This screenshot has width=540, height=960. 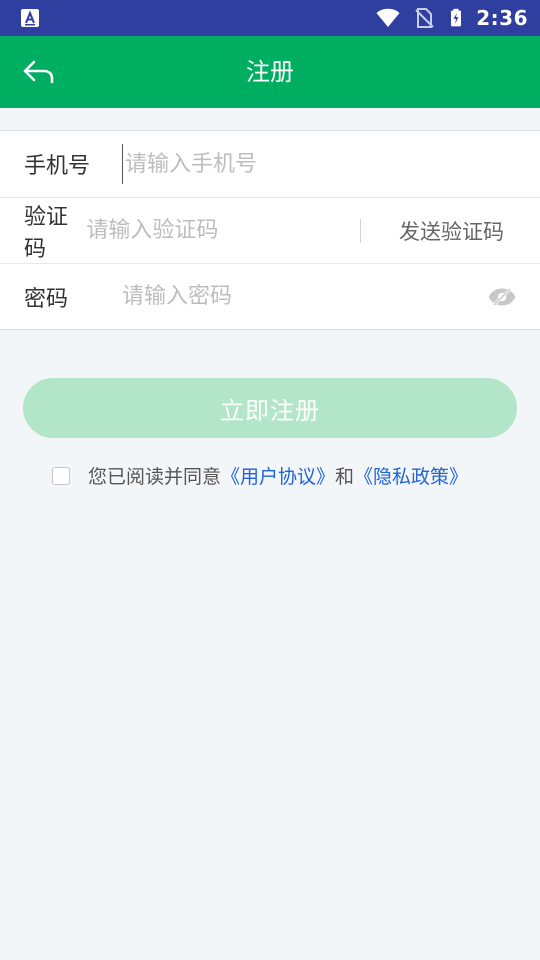 I want to click on agreement-and: 和, so click(x=345, y=477).